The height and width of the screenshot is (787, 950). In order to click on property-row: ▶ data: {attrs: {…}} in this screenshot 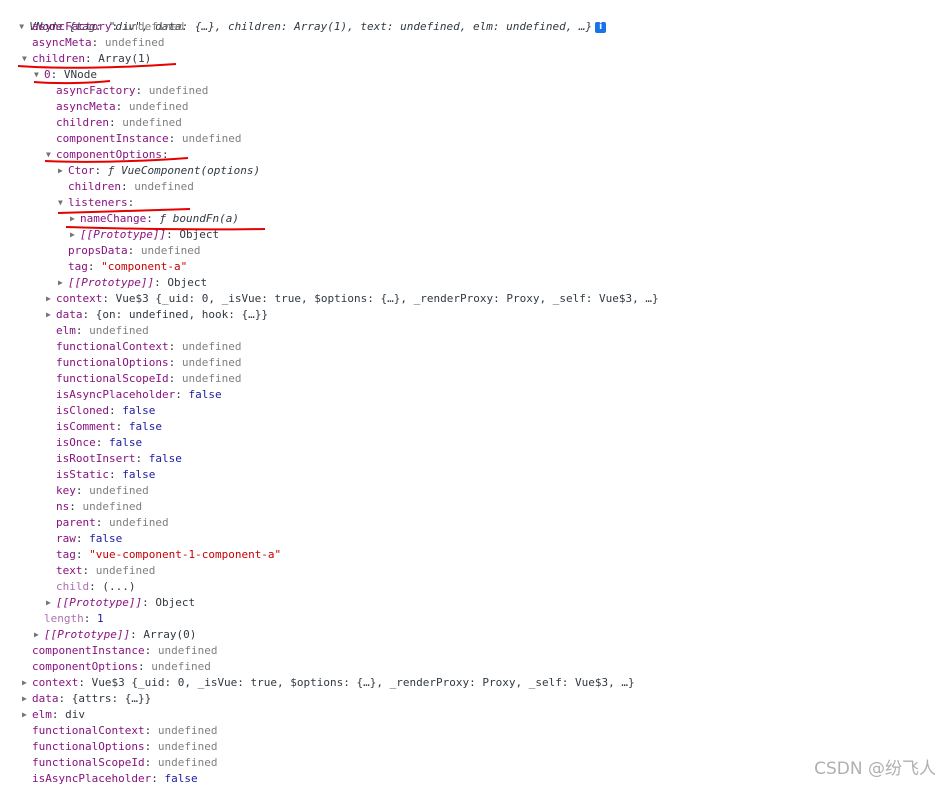, I will do `click(86, 699)`.